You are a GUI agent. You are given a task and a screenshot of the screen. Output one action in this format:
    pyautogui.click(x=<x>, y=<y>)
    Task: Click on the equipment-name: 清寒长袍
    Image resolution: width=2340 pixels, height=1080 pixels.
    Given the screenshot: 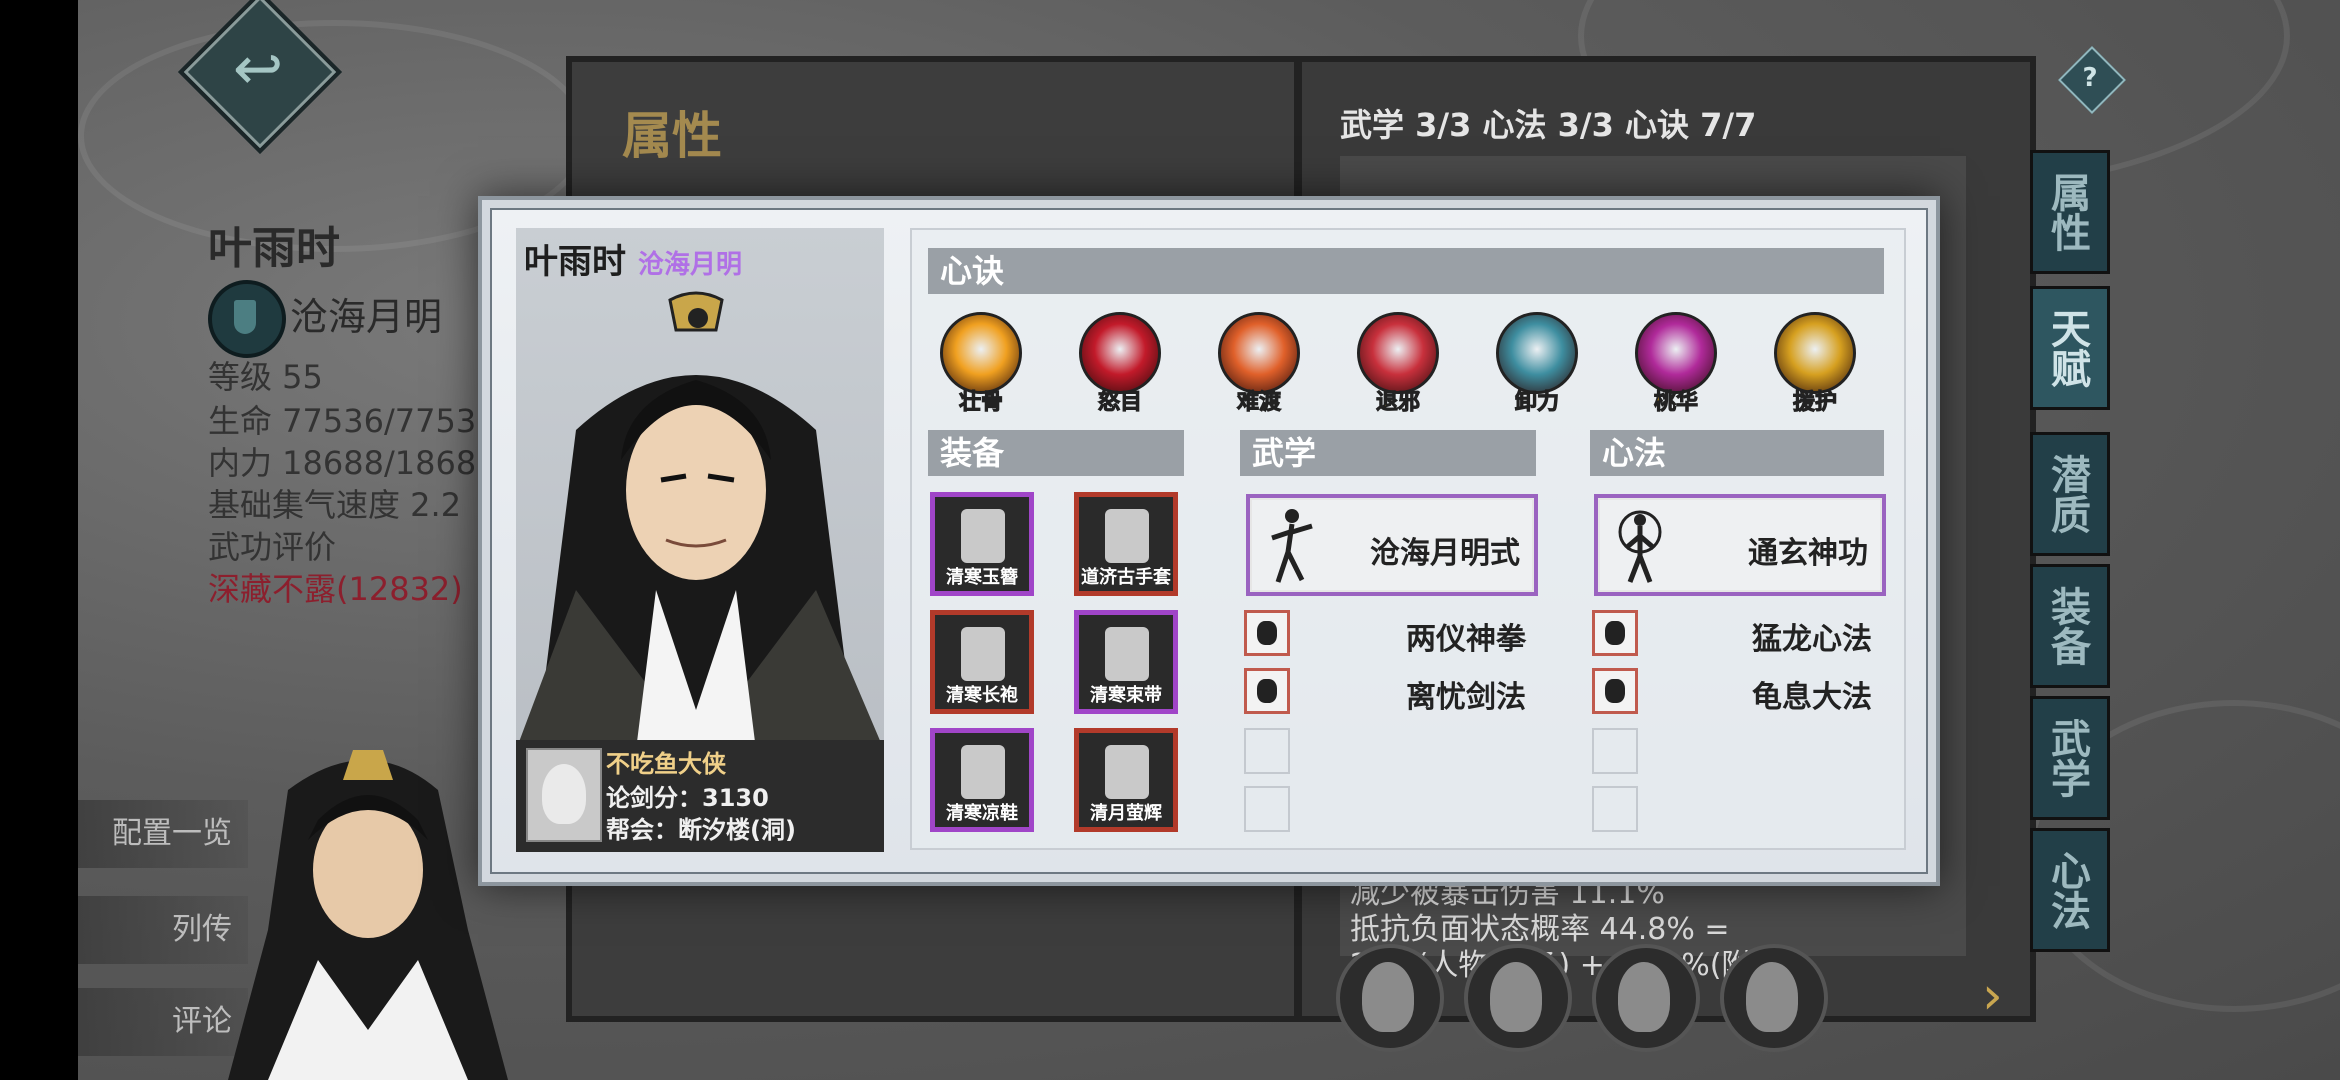 What is the action you would take?
    pyautogui.click(x=982, y=695)
    